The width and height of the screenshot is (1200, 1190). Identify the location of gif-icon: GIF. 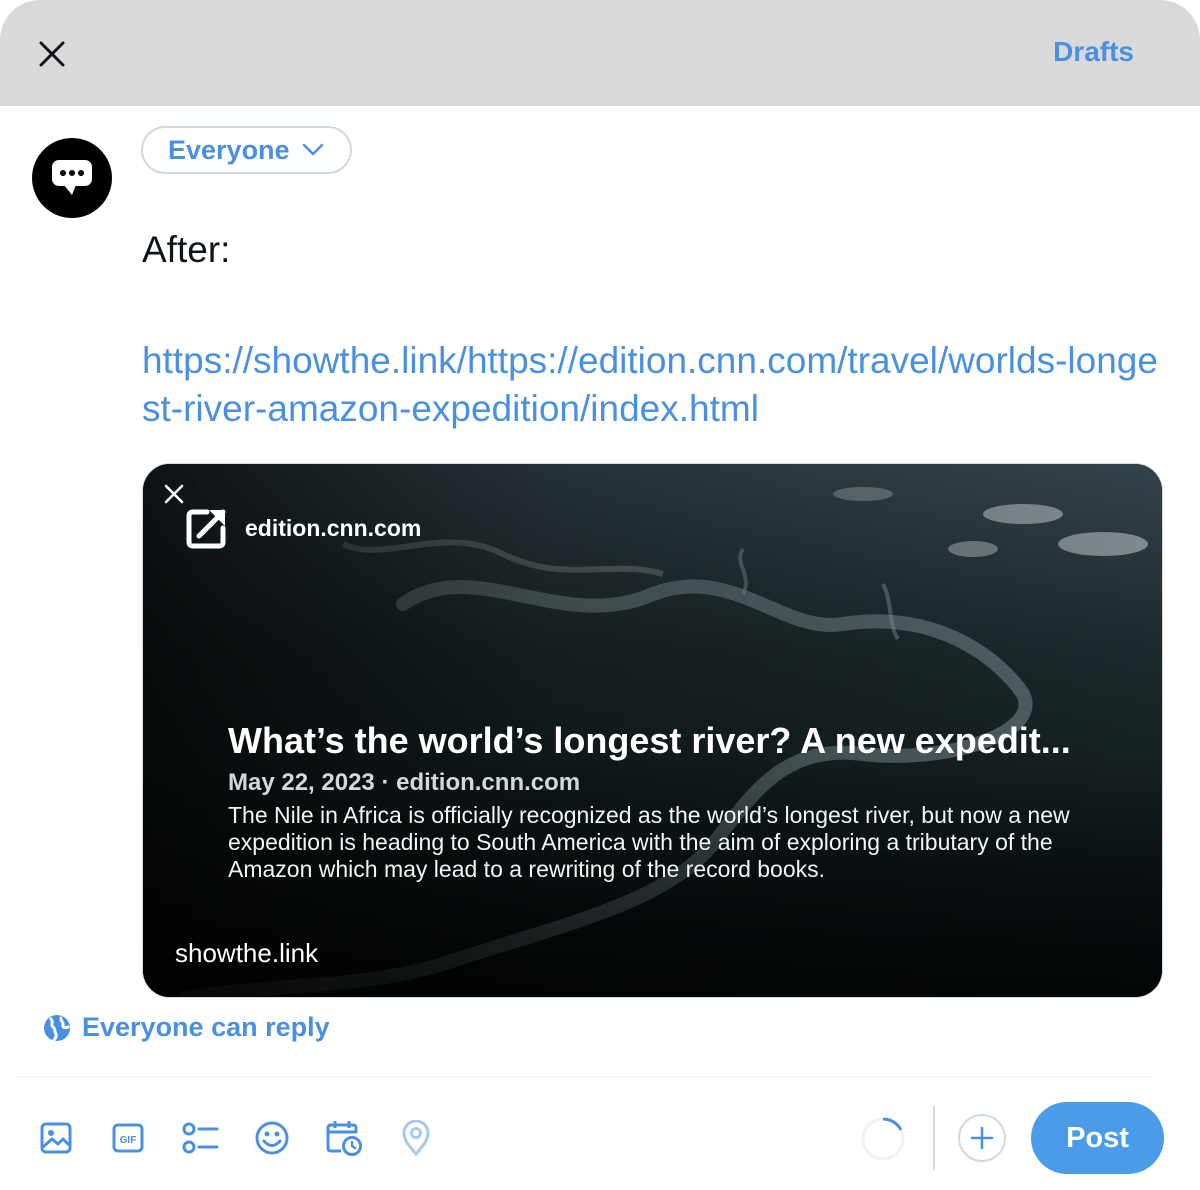
(128, 1138).